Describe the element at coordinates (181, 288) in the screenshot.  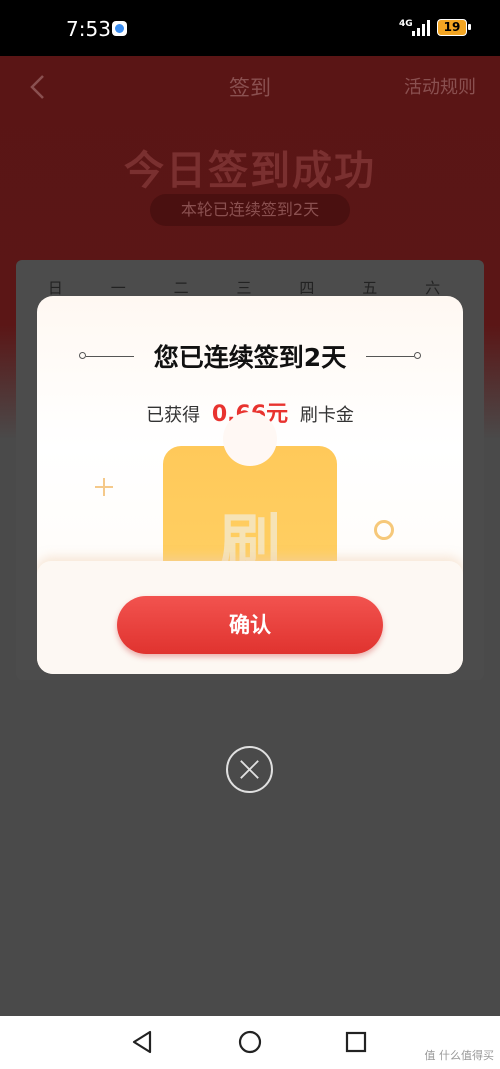
I see `weekday-label: 二` at that location.